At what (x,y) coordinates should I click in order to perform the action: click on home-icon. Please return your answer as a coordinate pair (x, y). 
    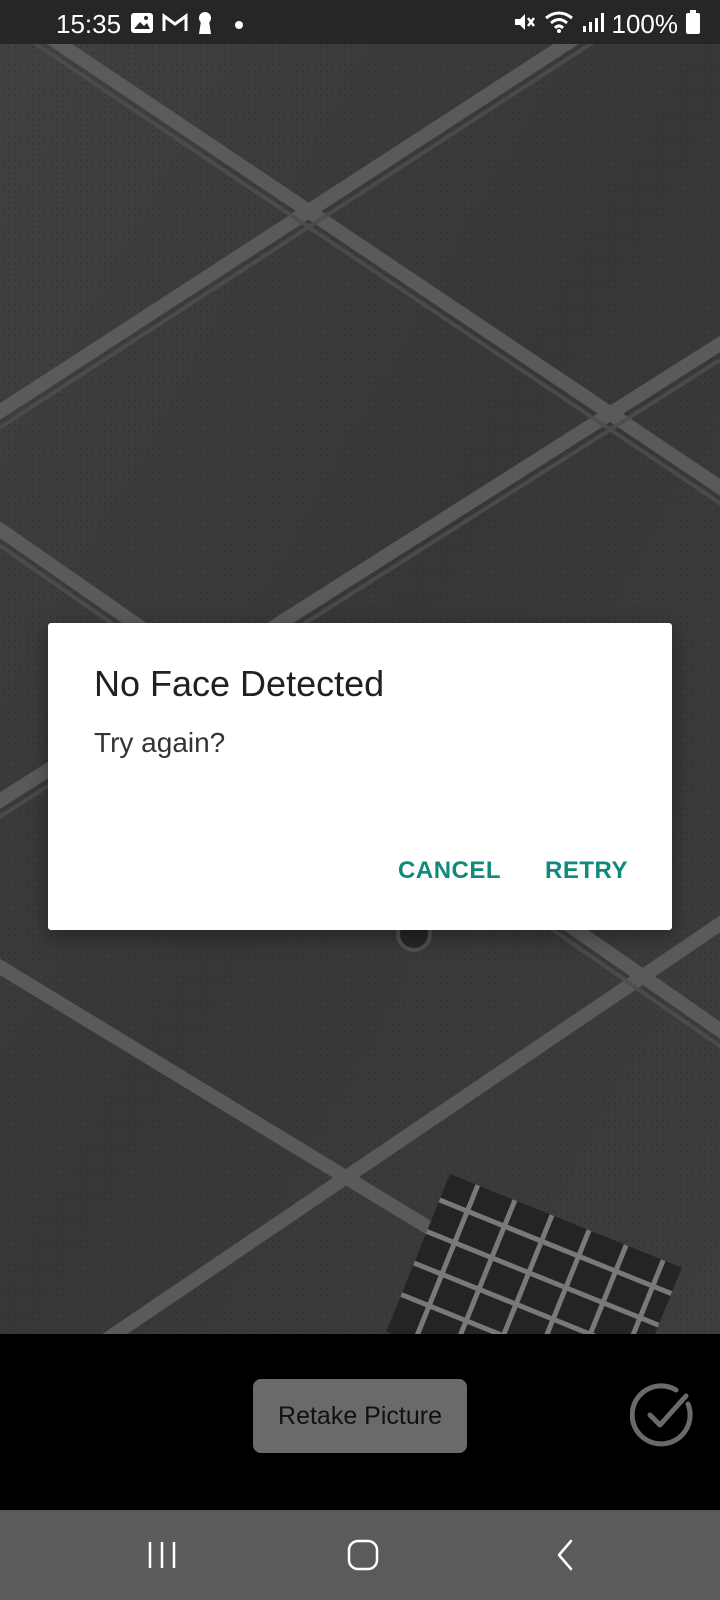
    Looking at the image, I should click on (363, 1555).